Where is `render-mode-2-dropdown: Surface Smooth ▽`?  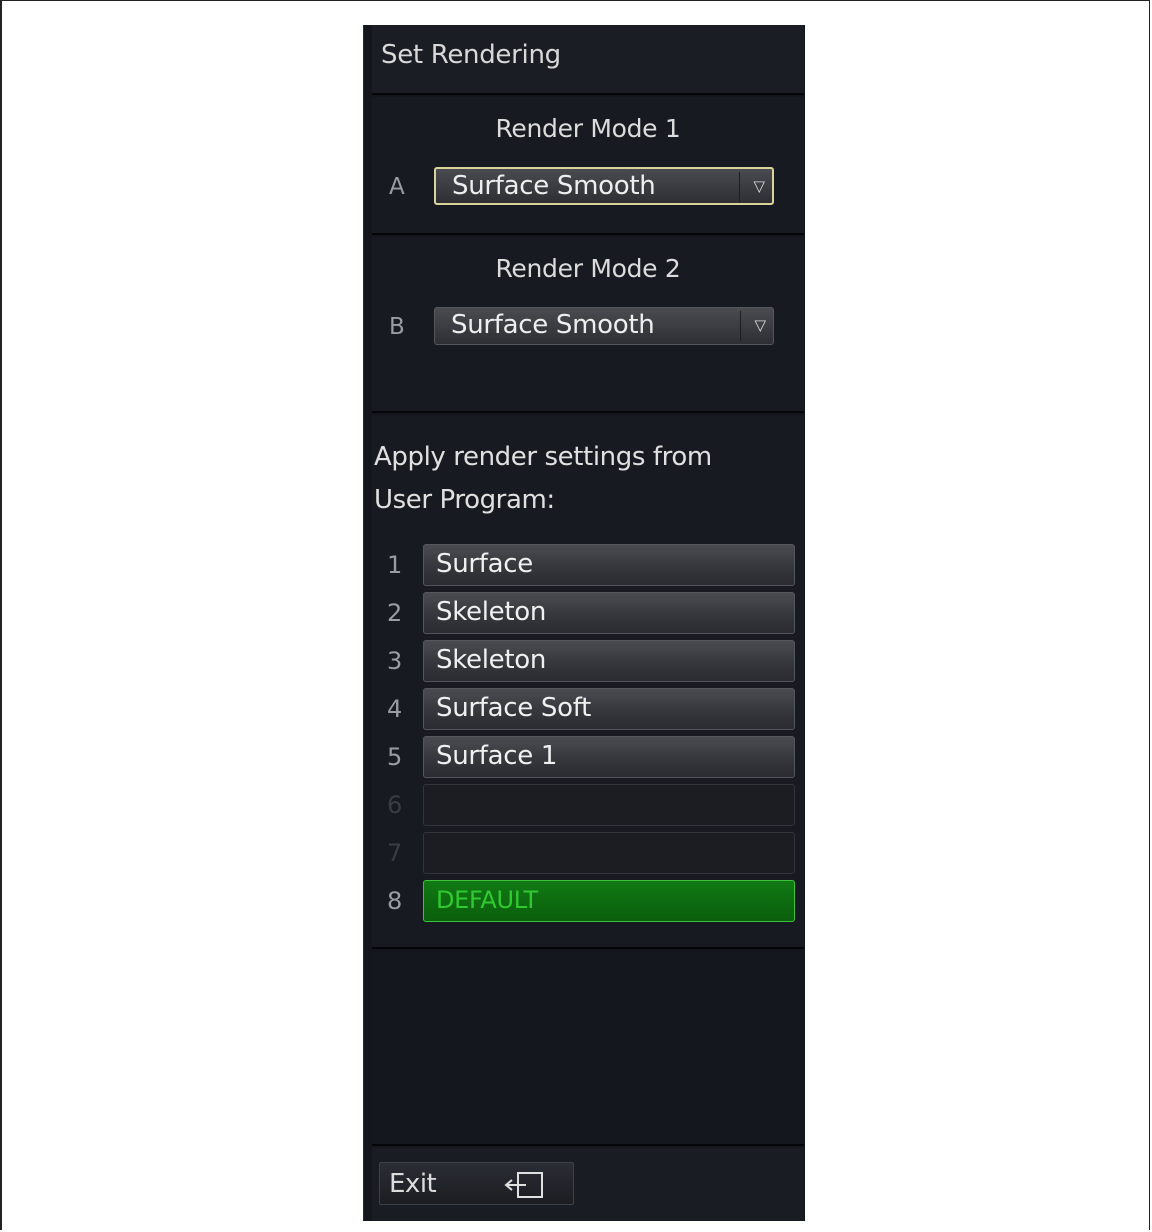 render-mode-2-dropdown: Surface Smooth ▽ is located at coordinates (604, 326).